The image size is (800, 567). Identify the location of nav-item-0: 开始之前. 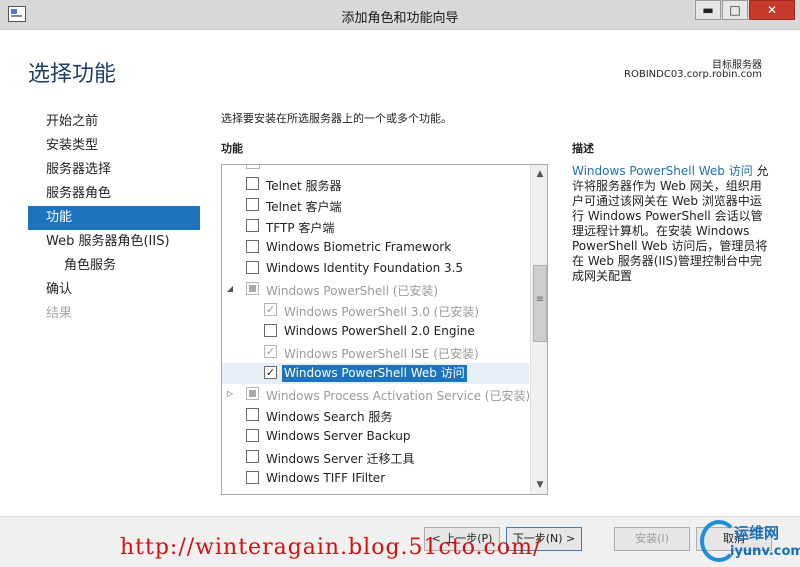
(114, 122).